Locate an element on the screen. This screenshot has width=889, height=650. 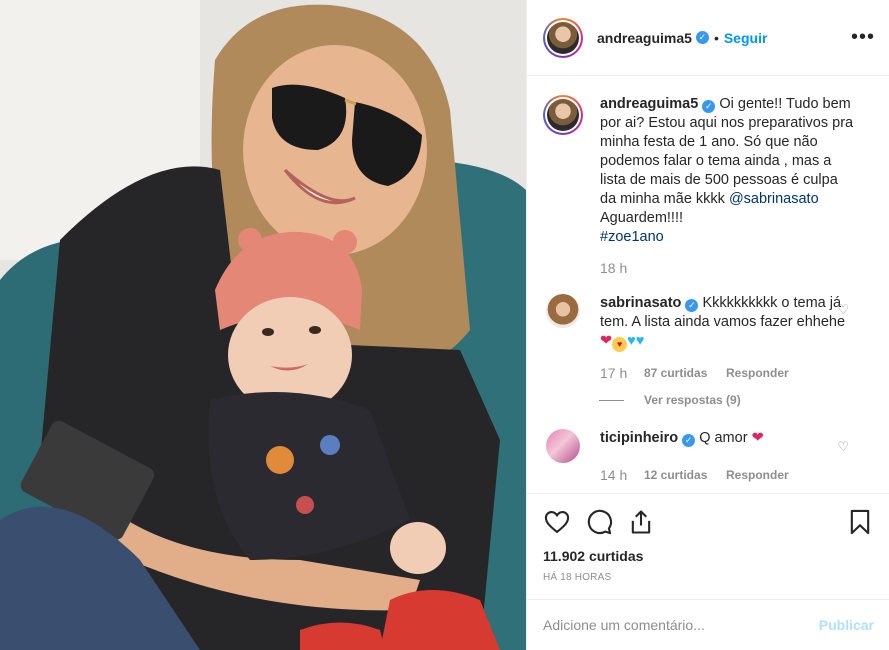
comment-text: Q amor is located at coordinates (723, 438).